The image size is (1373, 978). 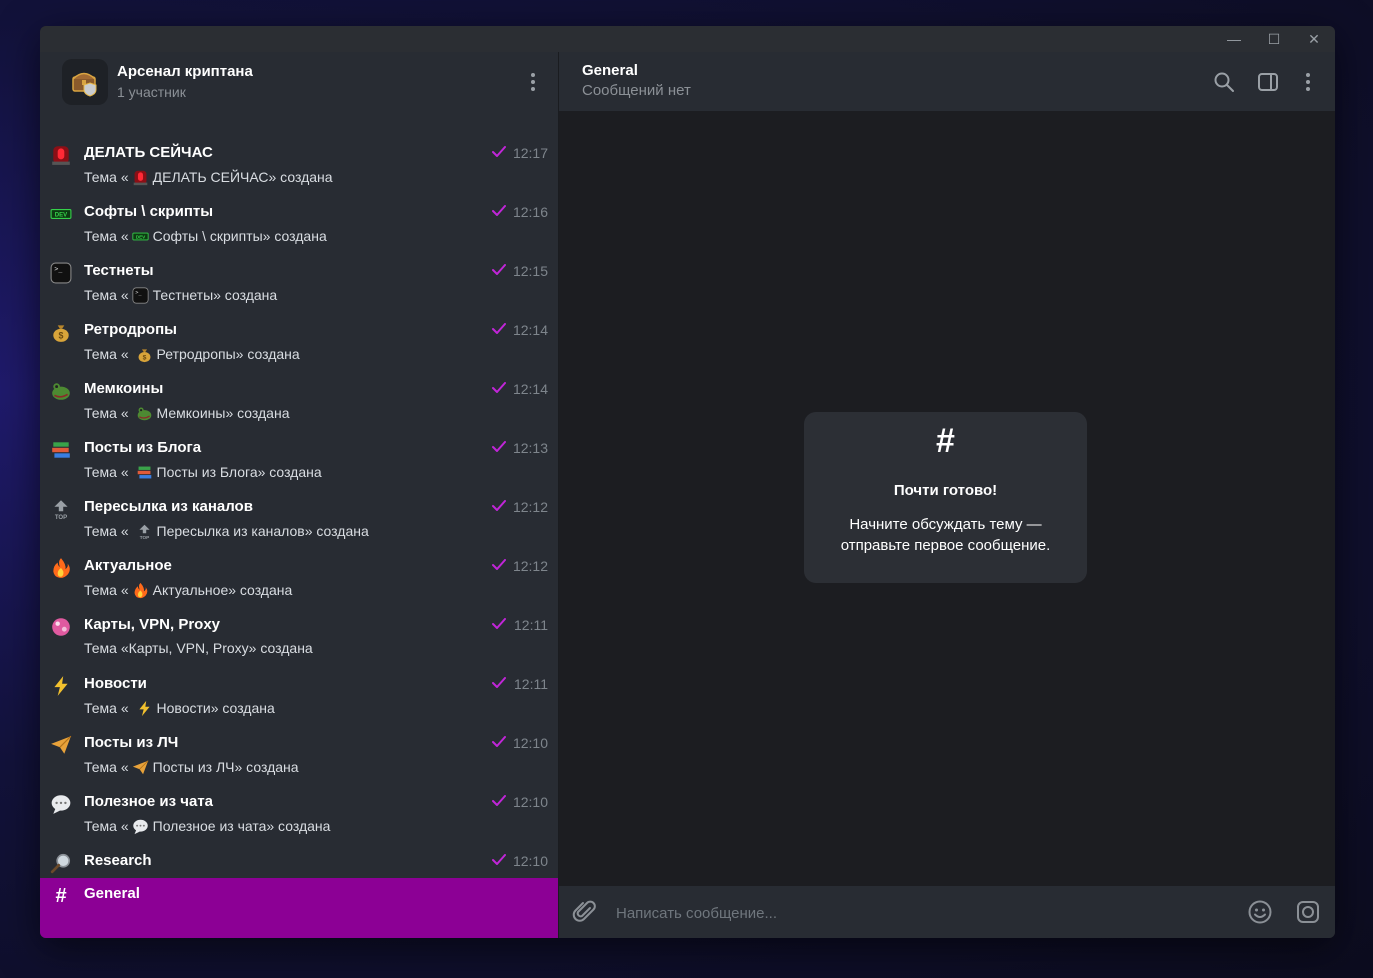 I want to click on topic-last-message: Тема « Полезное из чата» создана, so click(x=207, y=826).